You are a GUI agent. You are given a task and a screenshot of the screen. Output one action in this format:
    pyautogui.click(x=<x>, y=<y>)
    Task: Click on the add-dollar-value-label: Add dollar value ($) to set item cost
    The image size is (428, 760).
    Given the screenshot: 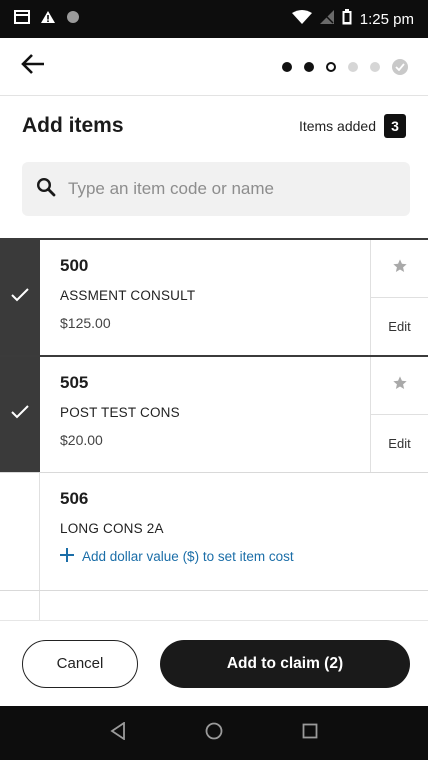 What is the action you would take?
    pyautogui.click(x=188, y=556)
    